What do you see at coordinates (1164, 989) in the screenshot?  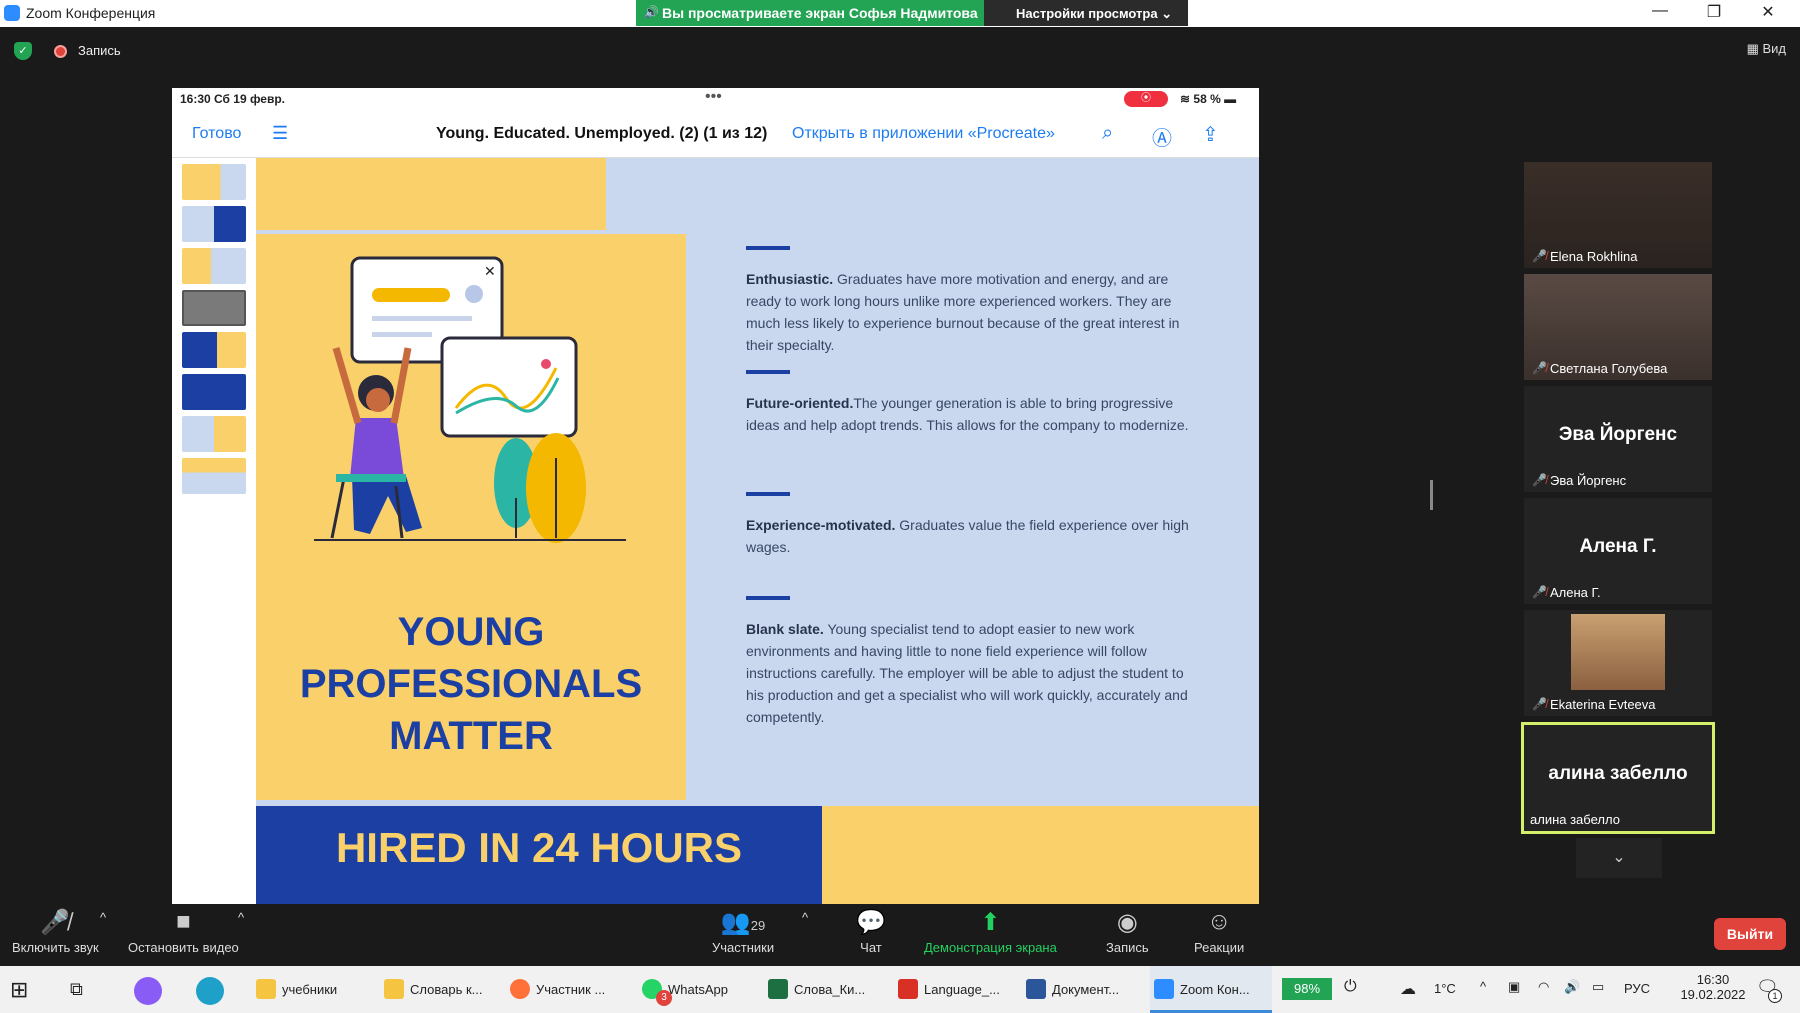 I see `zoom-icon` at bounding box center [1164, 989].